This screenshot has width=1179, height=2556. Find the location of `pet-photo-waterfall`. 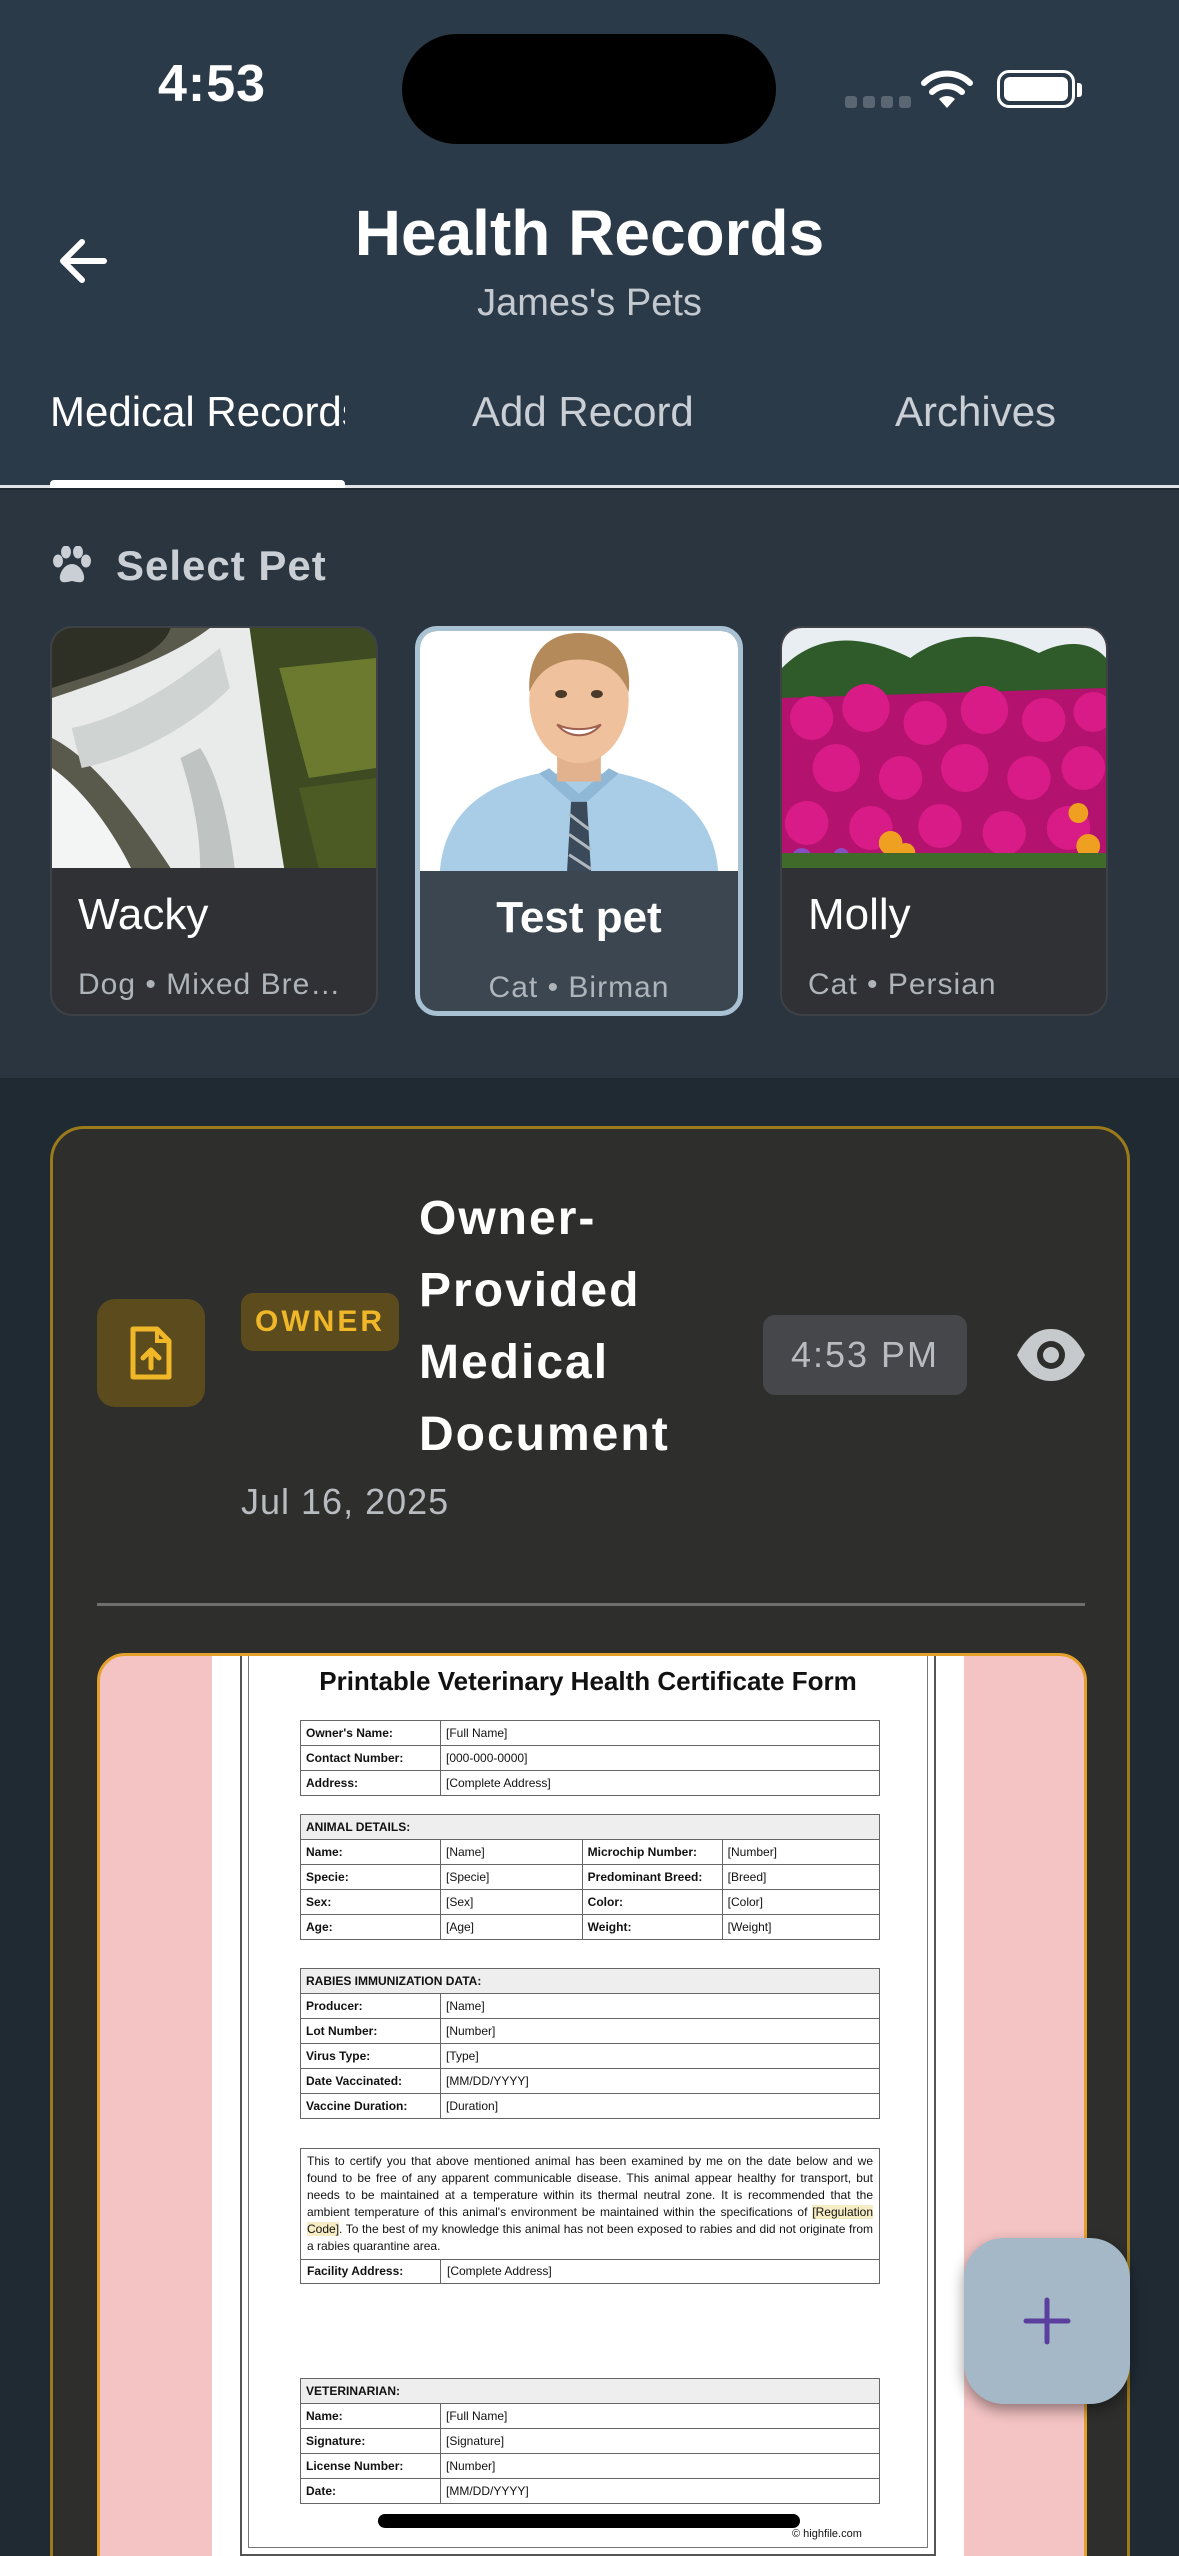

pet-photo-waterfall is located at coordinates (214, 748).